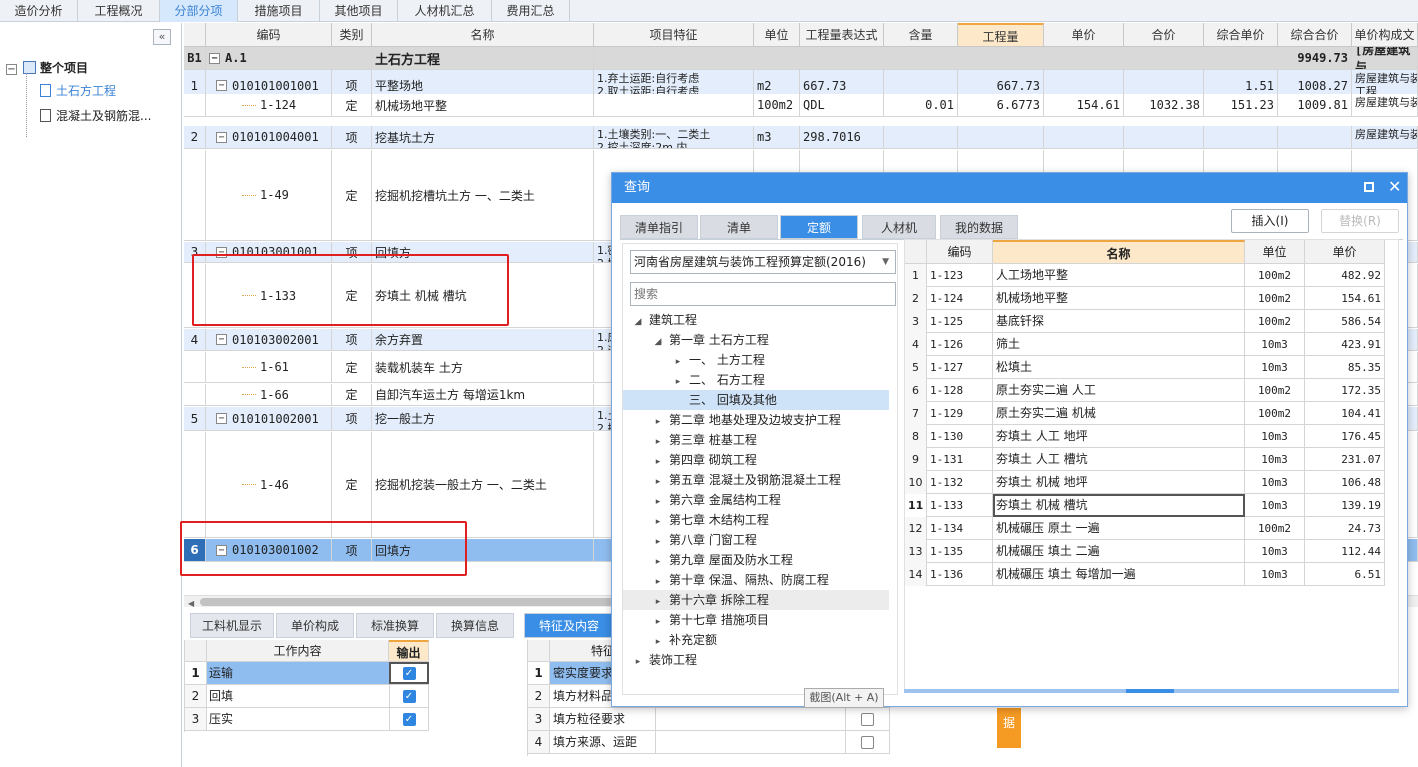  What do you see at coordinates (1145, 482) in the screenshot?
I see `quota-row: 10 1-132 夯填土 机械 地坪 10m3 106.48` at bounding box center [1145, 482].